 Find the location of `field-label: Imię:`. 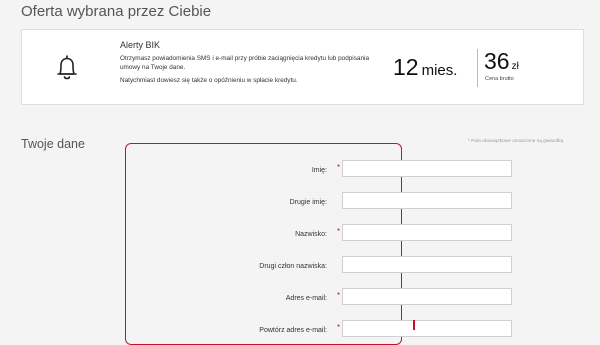

field-label: Imię: is located at coordinates (319, 170).